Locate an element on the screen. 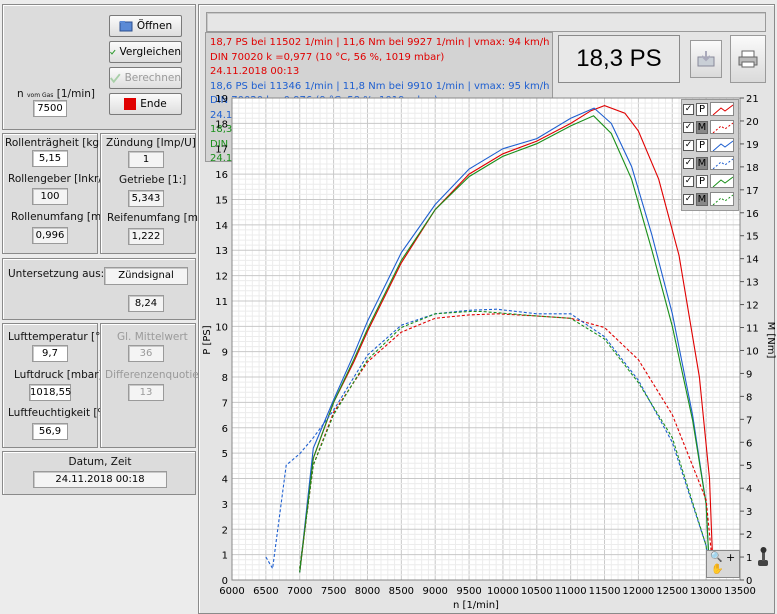  print-button is located at coordinates (748, 59).